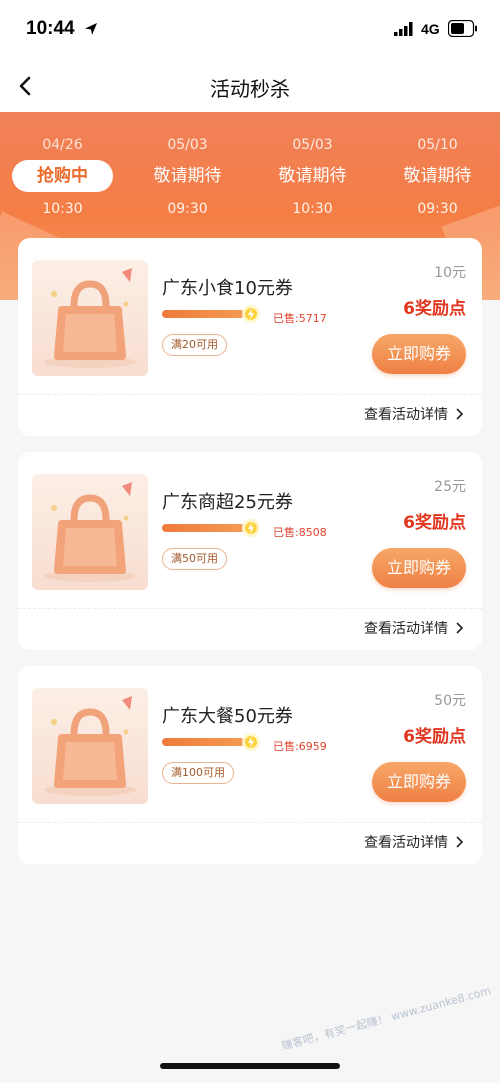 This screenshot has height=1083, width=500. I want to click on face-value: 50元, so click(450, 701).